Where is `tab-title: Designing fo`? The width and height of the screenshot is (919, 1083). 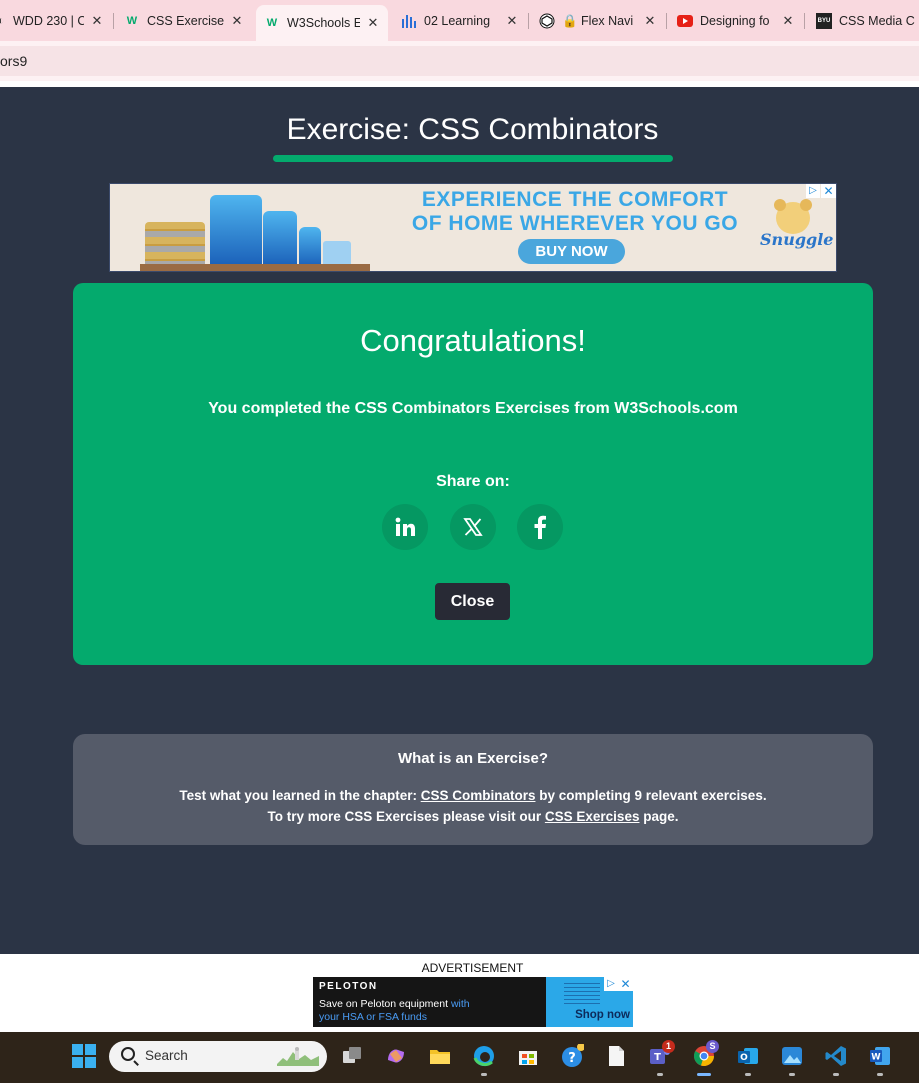 tab-title: Designing fo is located at coordinates (735, 21).